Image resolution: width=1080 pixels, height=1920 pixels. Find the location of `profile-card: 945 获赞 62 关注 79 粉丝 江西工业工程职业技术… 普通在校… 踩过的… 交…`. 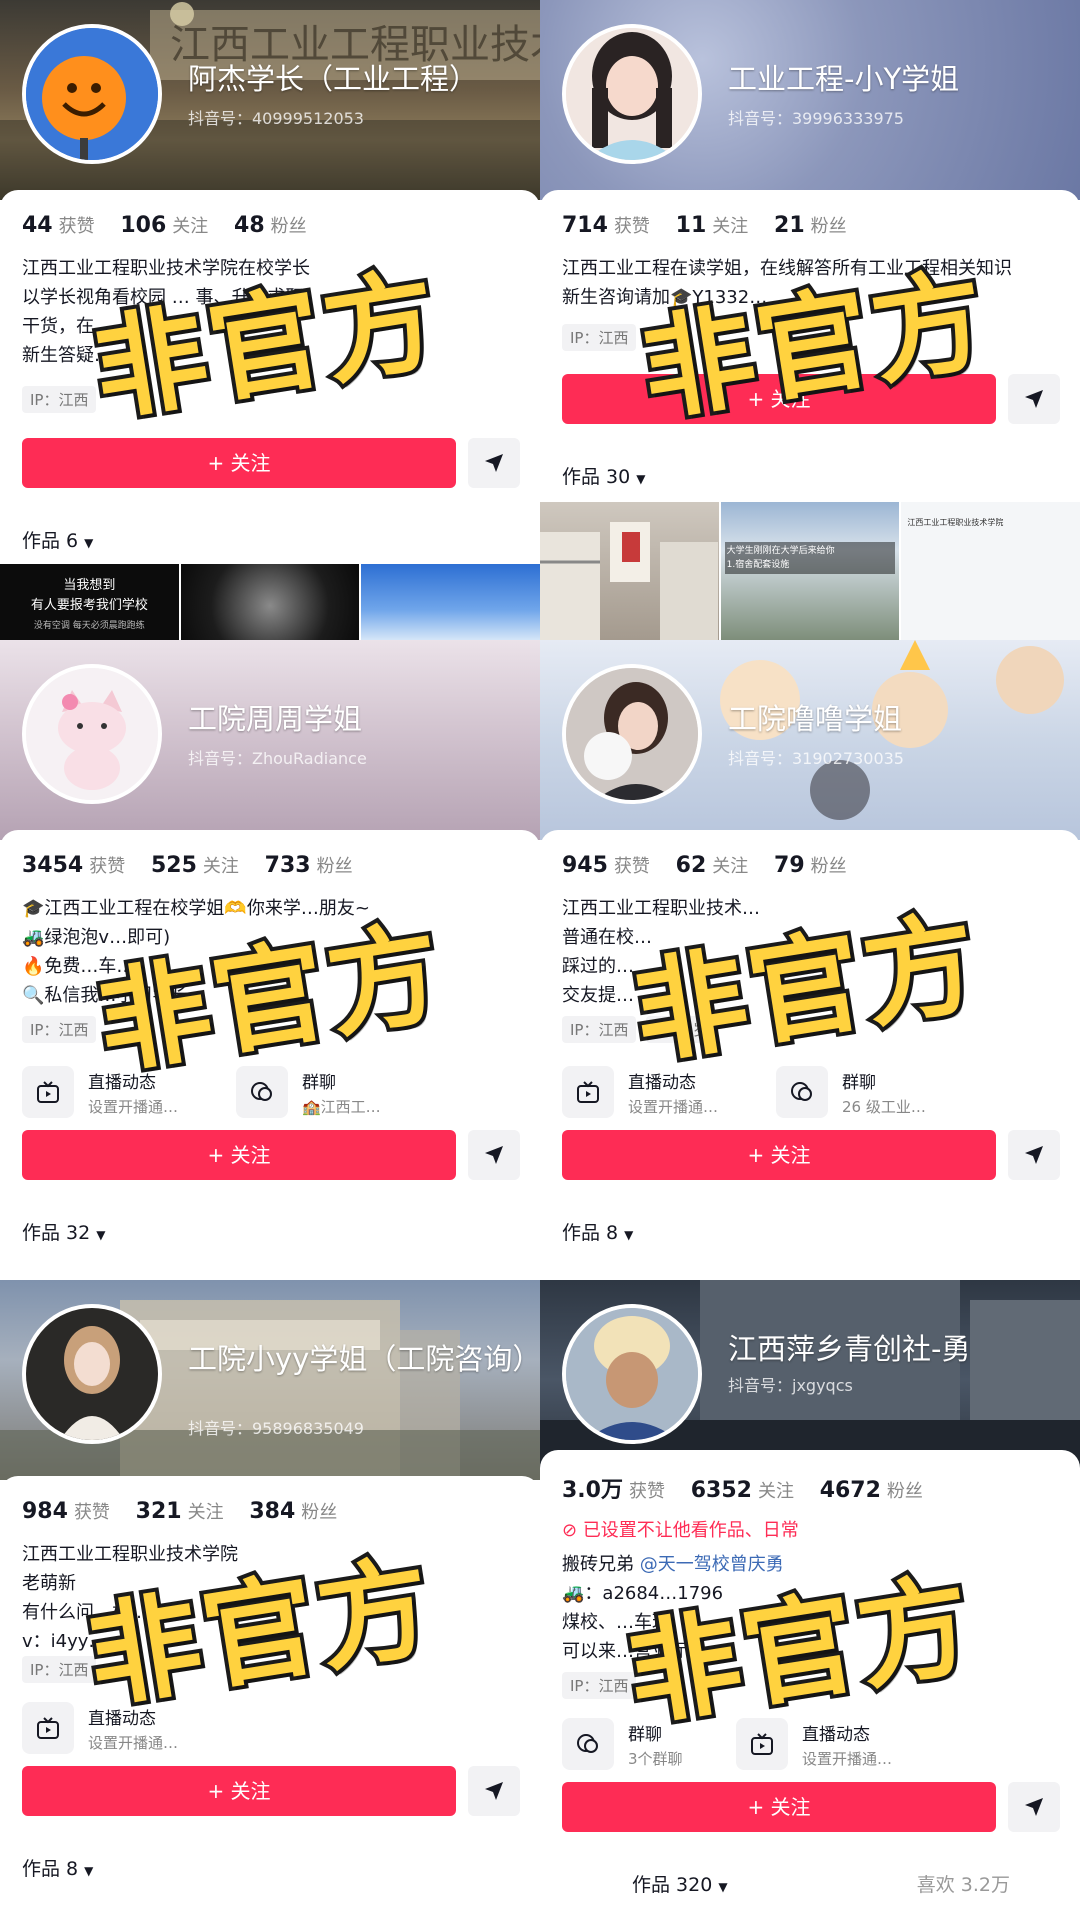

profile-card: 945 获赞 62 关注 79 粉丝 江西工业工程职业技术… 普通在校… 踩过的… 交… is located at coordinates (810, 1055).